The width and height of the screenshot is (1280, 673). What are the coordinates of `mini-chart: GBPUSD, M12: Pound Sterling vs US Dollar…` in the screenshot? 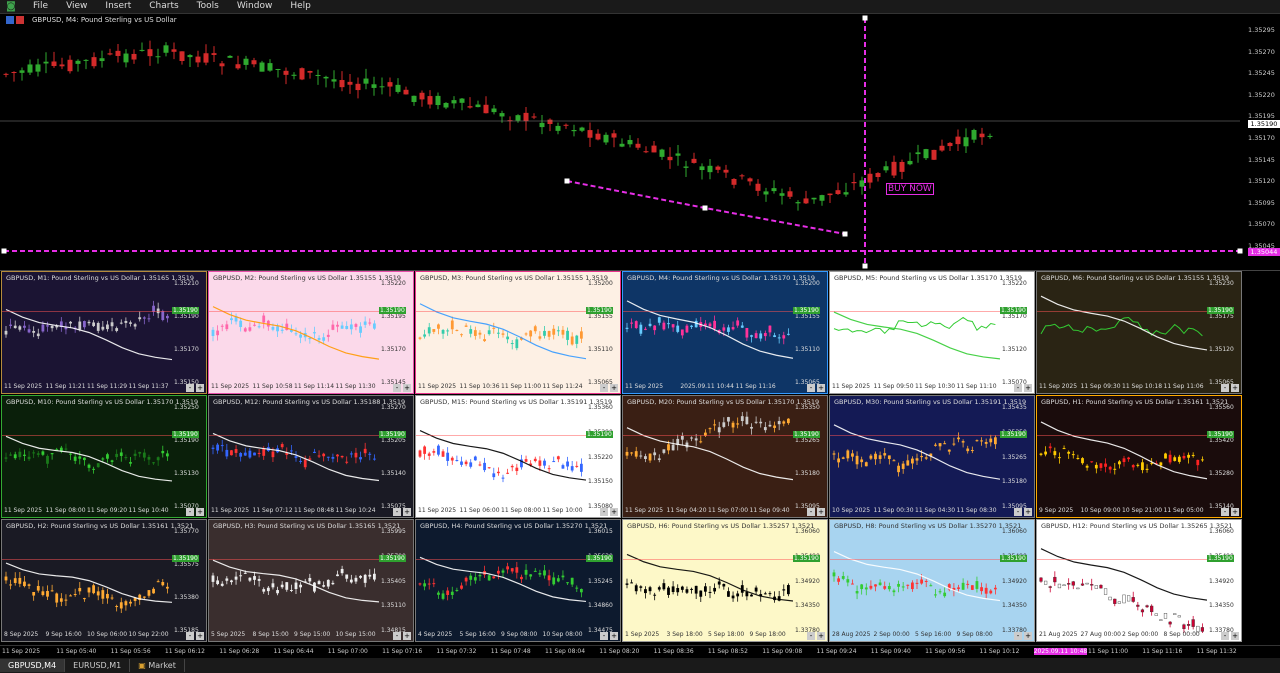 It's located at (311, 456).